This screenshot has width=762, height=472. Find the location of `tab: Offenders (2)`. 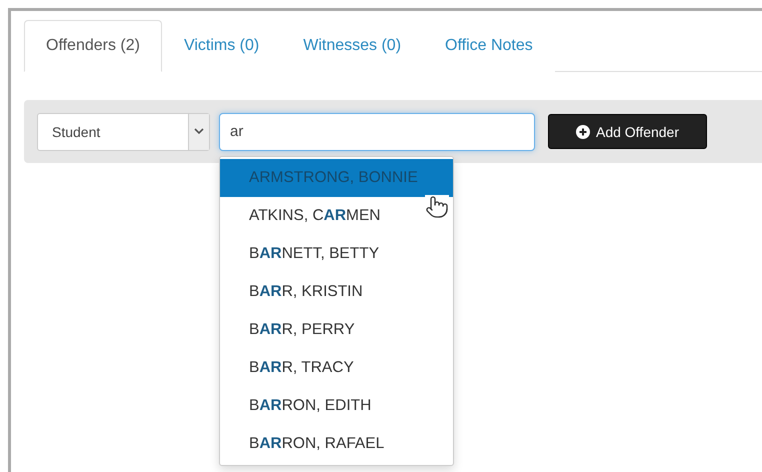

tab: Offenders (2) is located at coordinates (93, 46).